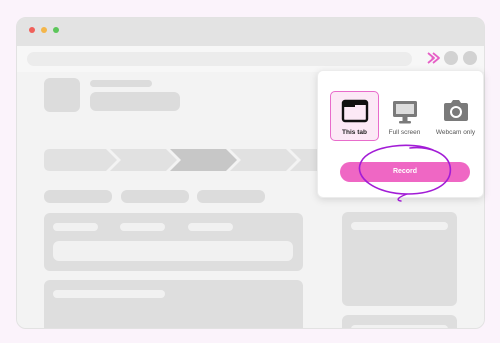 This screenshot has height=343, width=500. What do you see at coordinates (433, 58) in the screenshot?
I see `screen-recorder-icon` at bounding box center [433, 58].